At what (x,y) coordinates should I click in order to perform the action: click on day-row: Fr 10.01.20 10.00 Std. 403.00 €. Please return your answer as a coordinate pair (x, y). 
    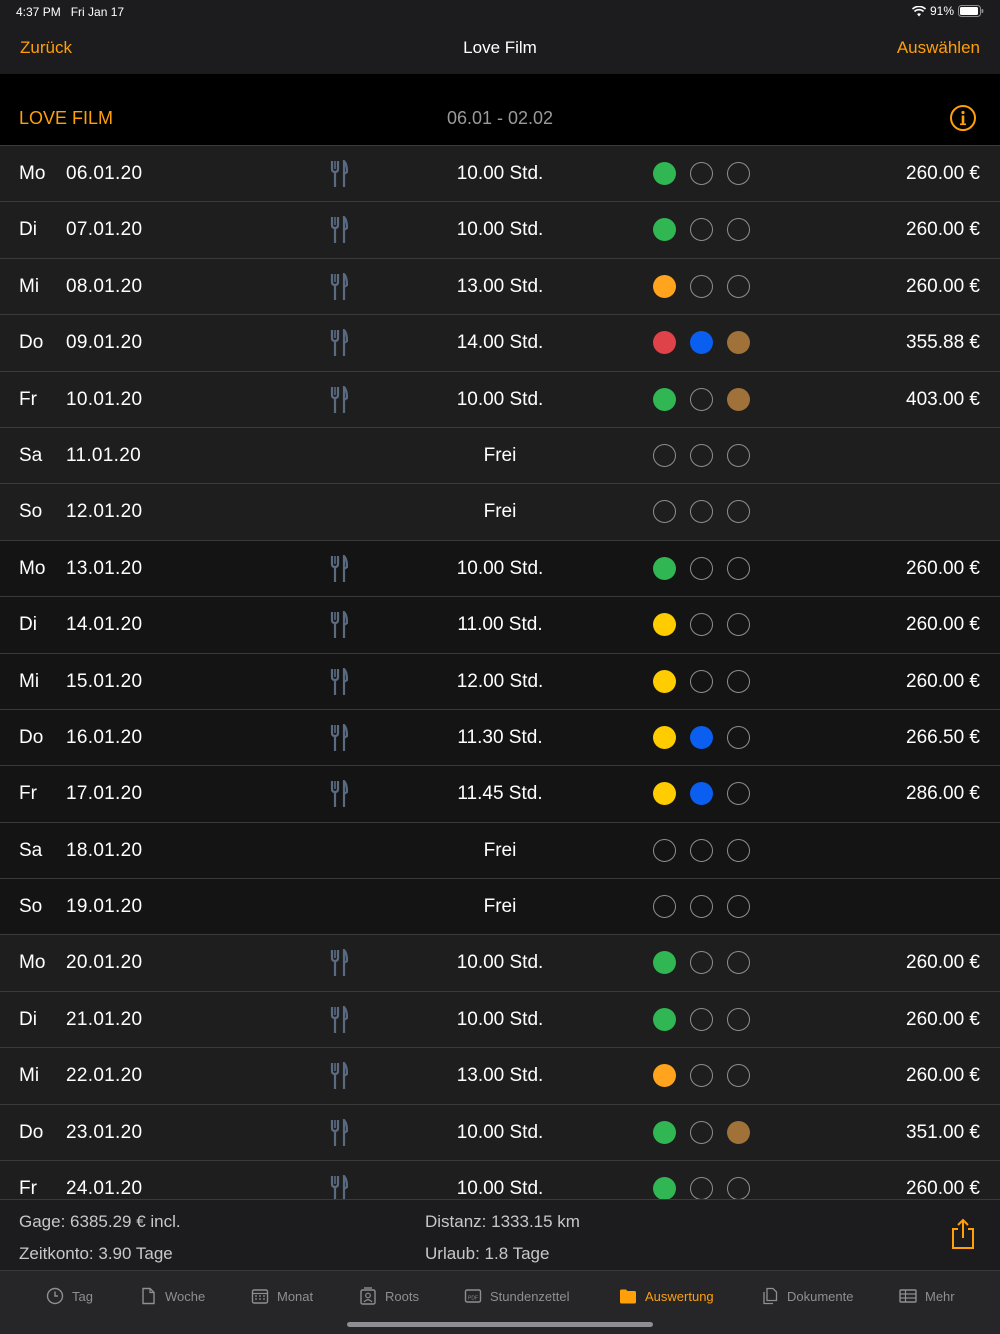
    Looking at the image, I should click on (500, 399).